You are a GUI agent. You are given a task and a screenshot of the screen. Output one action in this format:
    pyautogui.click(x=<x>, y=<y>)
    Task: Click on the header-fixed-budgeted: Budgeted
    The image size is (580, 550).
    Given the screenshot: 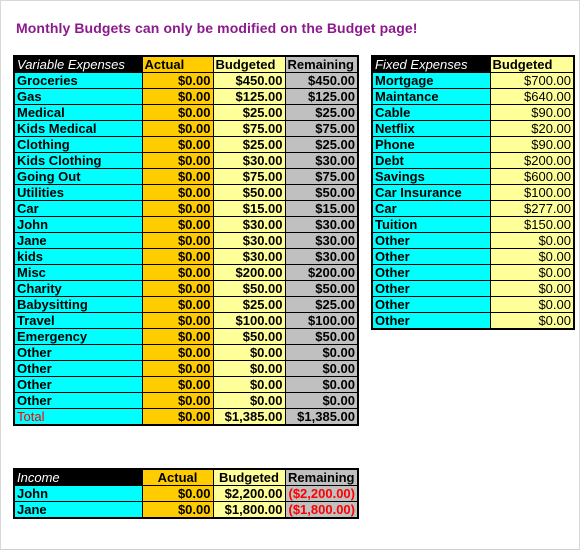 What is the action you would take?
    pyautogui.click(x=532, y=64)
    